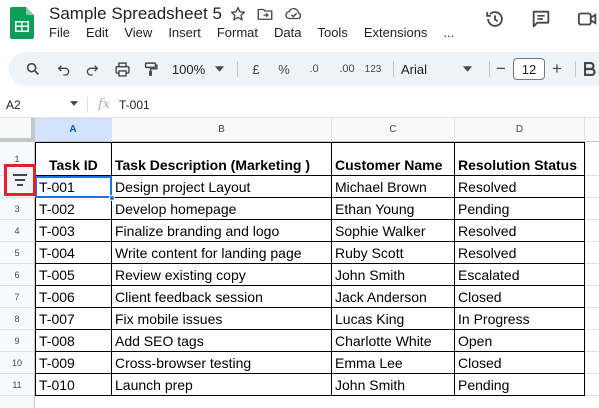 The image size is (599, 408). Describe the element at coordinates (150, 69) in the screenshot. I see `paint-format-icon` at that location.